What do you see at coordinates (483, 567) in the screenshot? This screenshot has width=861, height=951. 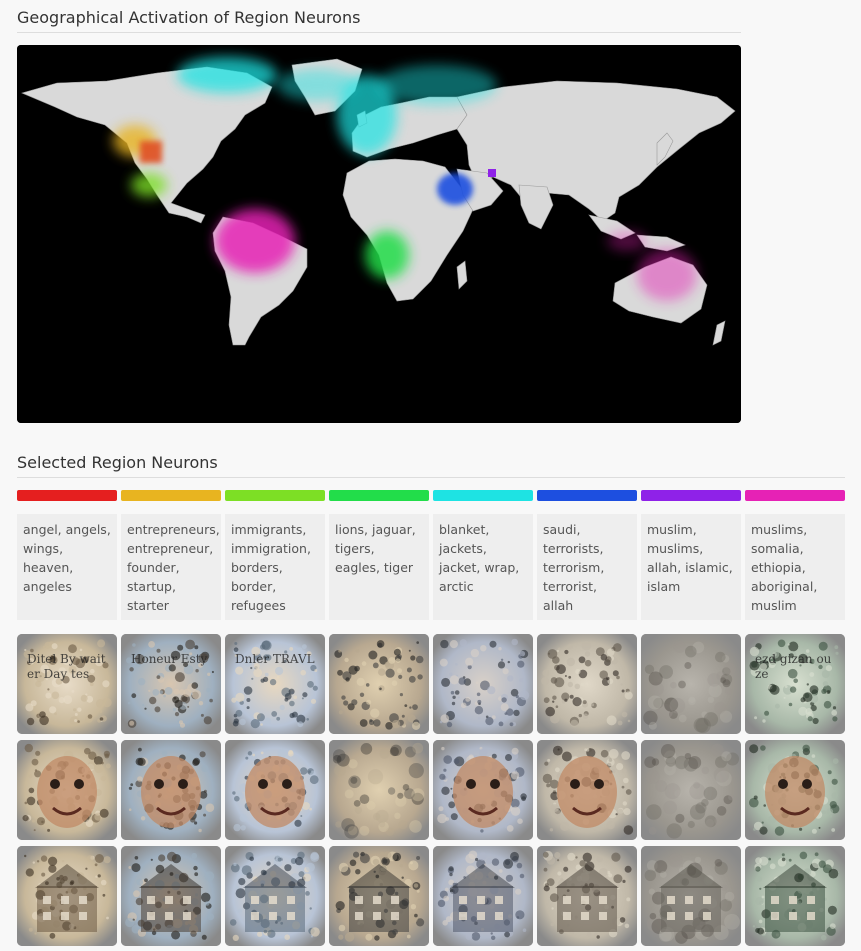 I see `neuron-label: blanket, jackets, jacket, wrap, arctic` at bounding box center [483, 567].